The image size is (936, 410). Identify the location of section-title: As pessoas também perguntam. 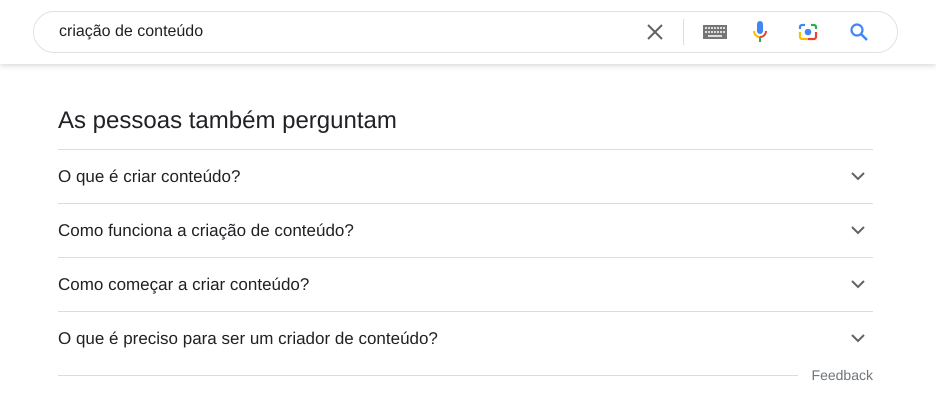
(228, 121).